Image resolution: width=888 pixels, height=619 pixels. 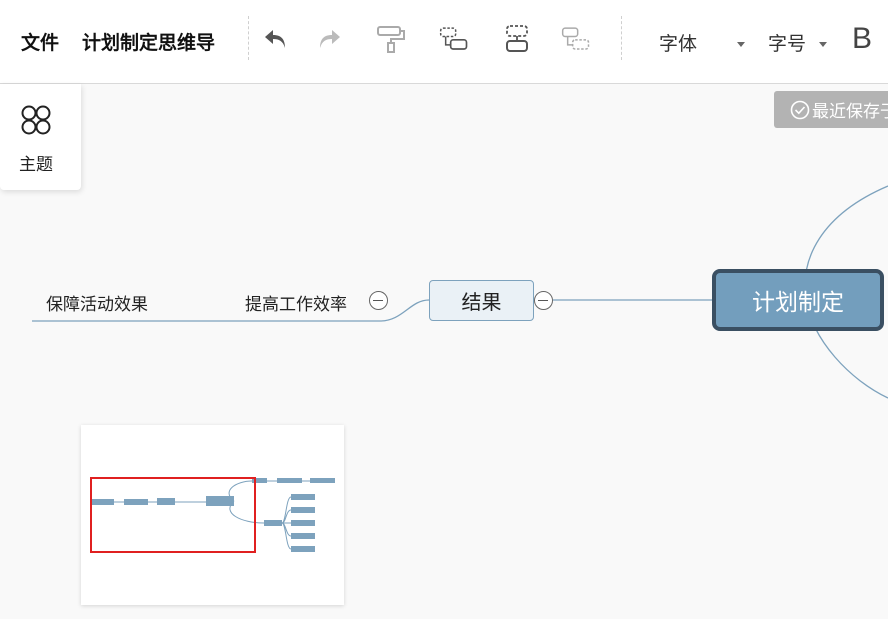 I want to click on collapse-branch-icon, so click(x=543, y=300).